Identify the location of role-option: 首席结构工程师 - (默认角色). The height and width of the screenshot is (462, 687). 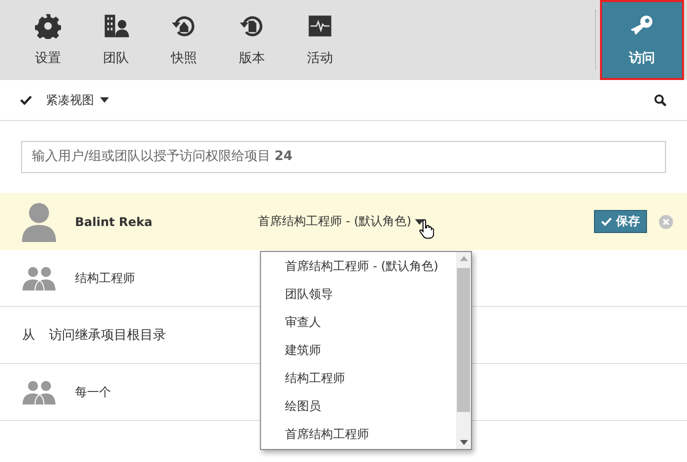
(370, 270).